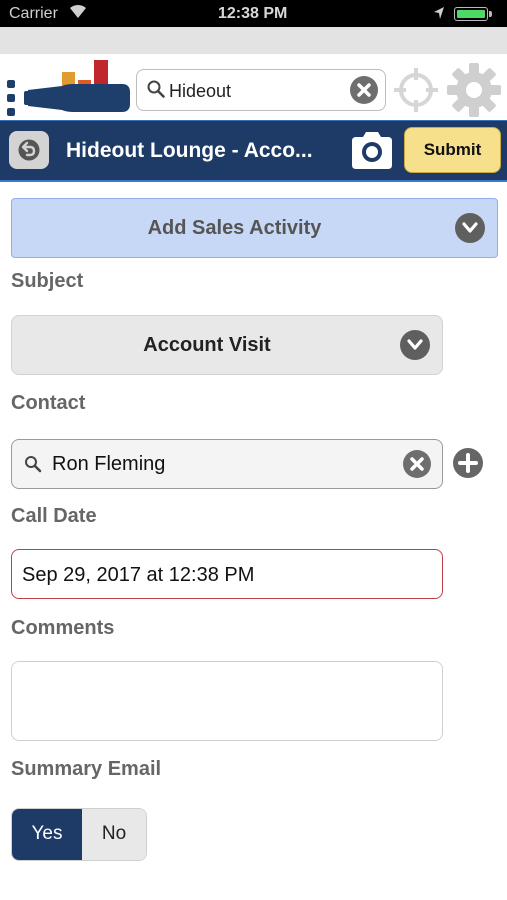  What do you see at coordinates (77, 86) in the screenshot?
I see `wine-logo` at bounding box center [77, 86].